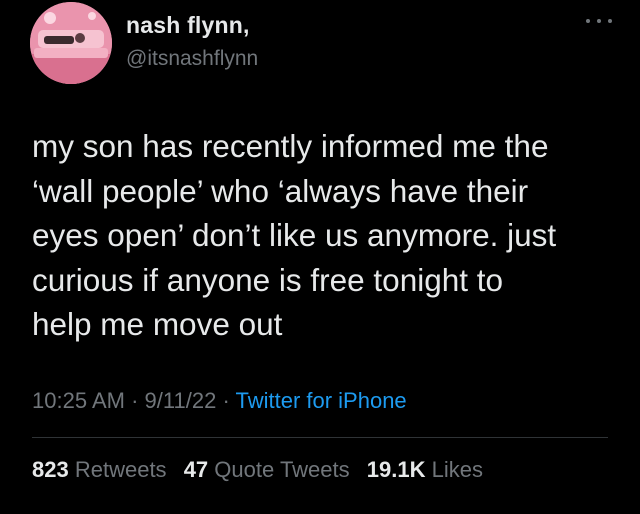 The image size is (640, 514). What do you see at coordinates (196, 469) in the screenshot?
I see `quote-tweets-count: 47` at bounding box center [196, 469].